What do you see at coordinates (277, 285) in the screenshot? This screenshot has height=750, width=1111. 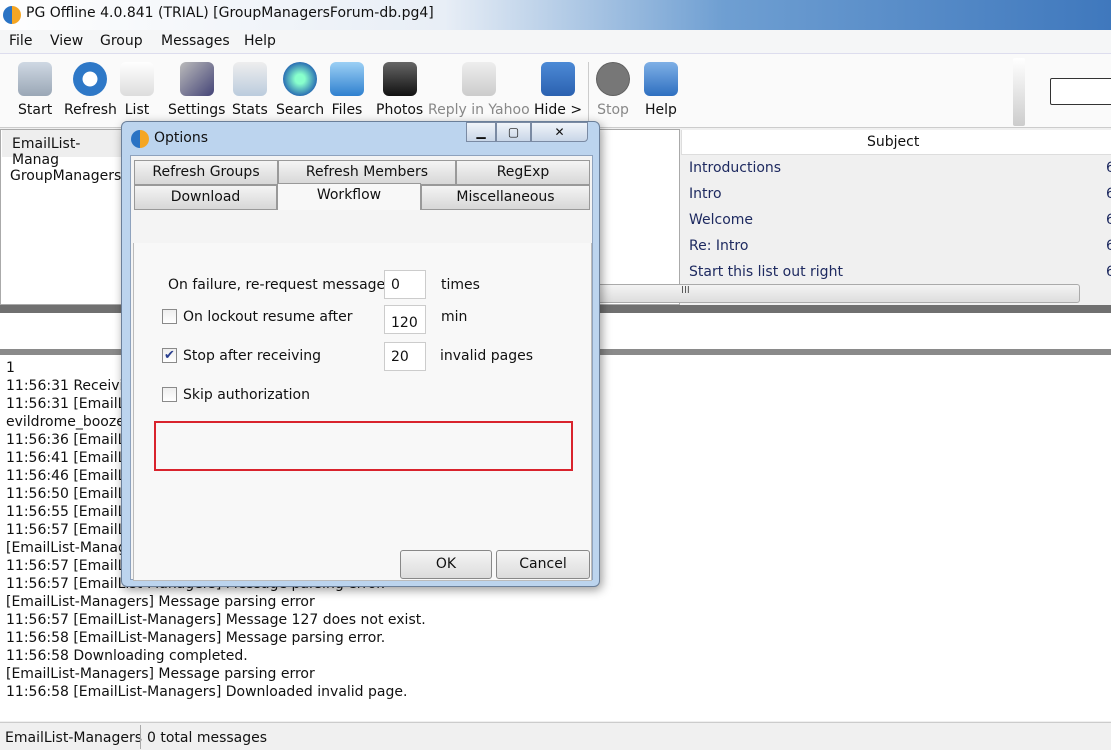 I see `rerequest-label: On failure, re-request message` at bounding box center [277, 285].